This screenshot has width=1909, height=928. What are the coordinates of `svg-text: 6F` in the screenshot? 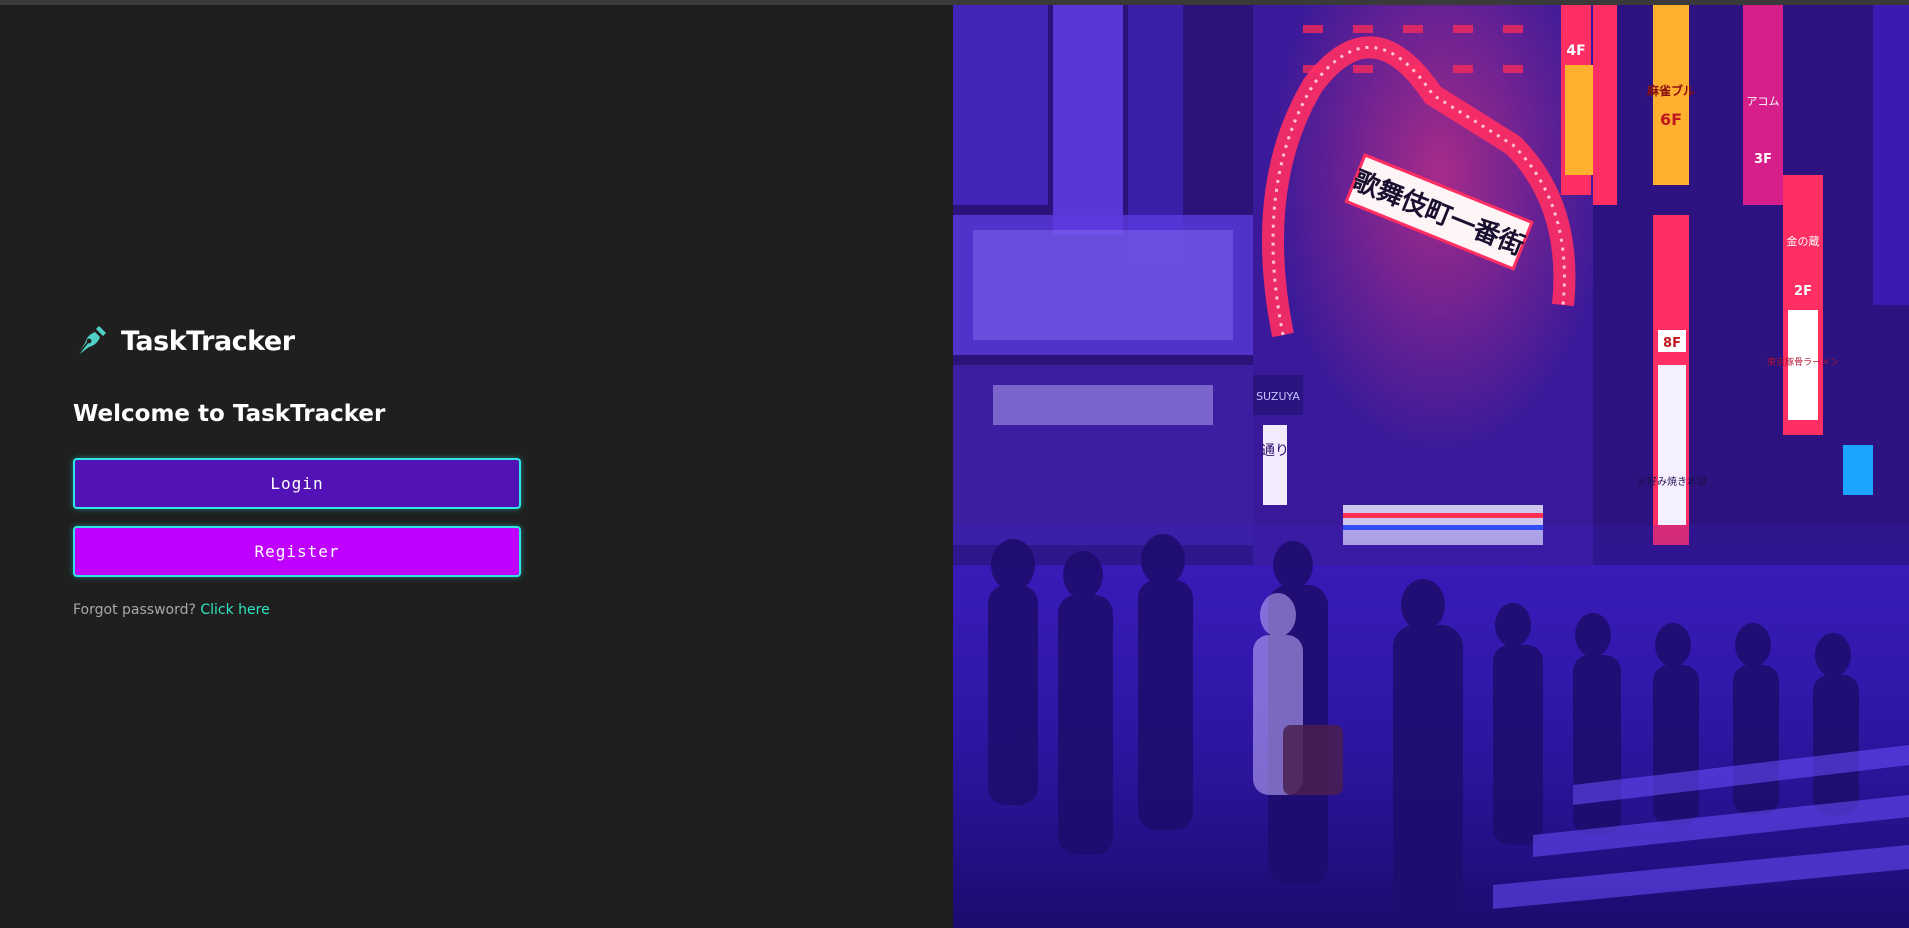 It's located at (1671, 119).